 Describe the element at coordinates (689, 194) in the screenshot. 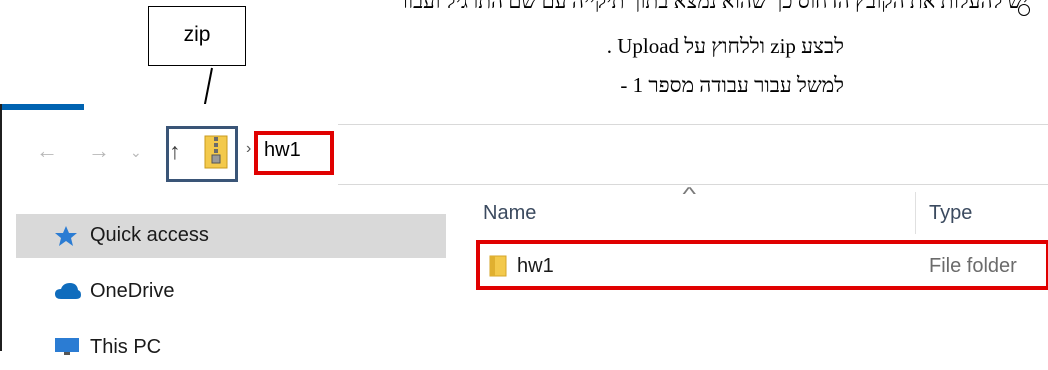

I see `sort-indicator: ^` at that location.